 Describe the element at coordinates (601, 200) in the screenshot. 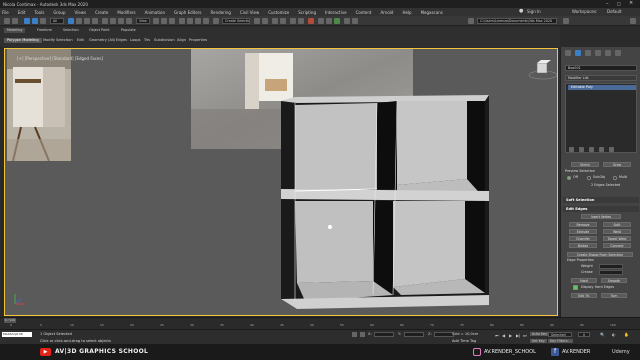

I see `soft-selection-rollout: Soft Selection` at that location.